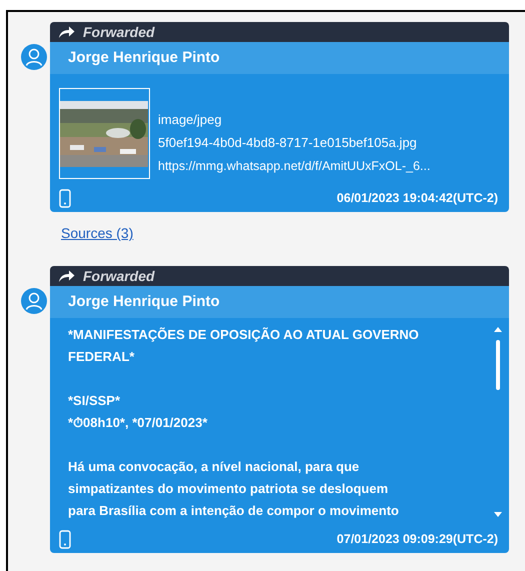  Describe the element at coordinates (102, 357) in the screenshot. I see `message-line: FEDERAL*` at that location.